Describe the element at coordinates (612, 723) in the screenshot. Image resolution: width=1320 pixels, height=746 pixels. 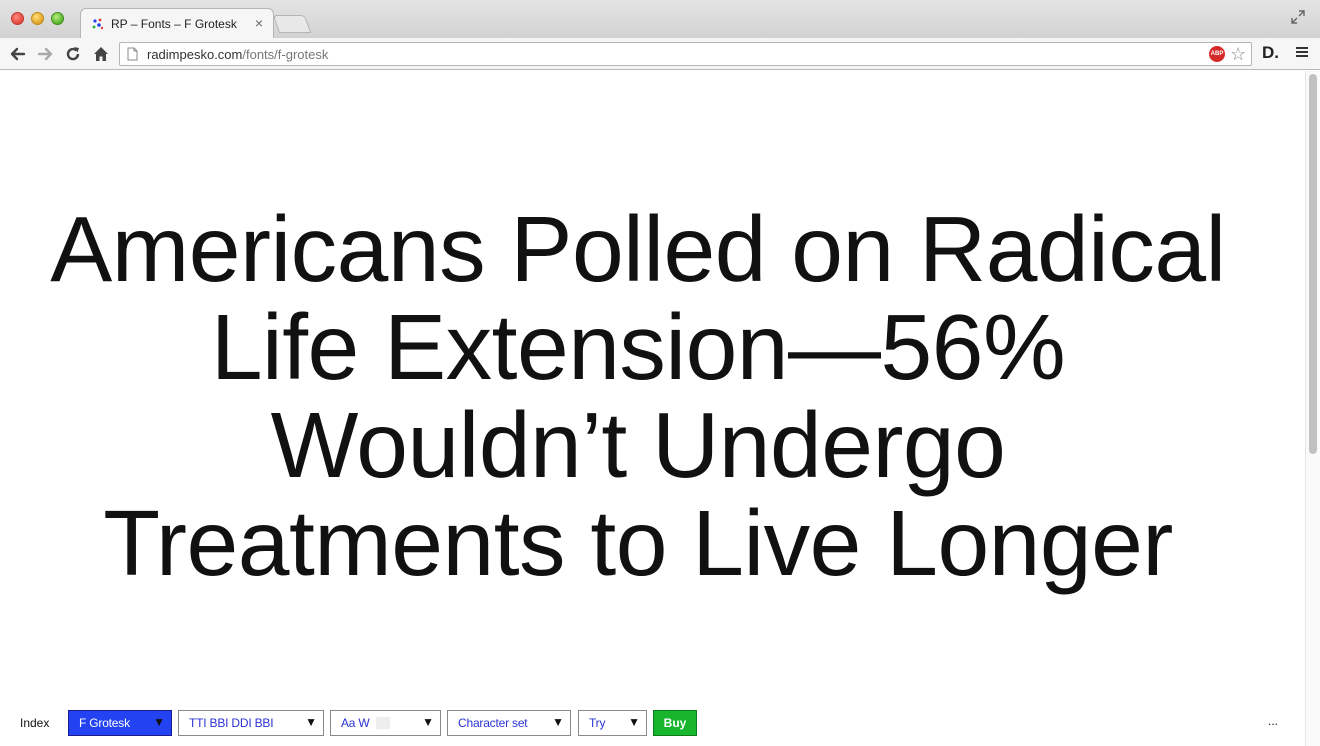
I see `try-select: Try ▼` at that location.